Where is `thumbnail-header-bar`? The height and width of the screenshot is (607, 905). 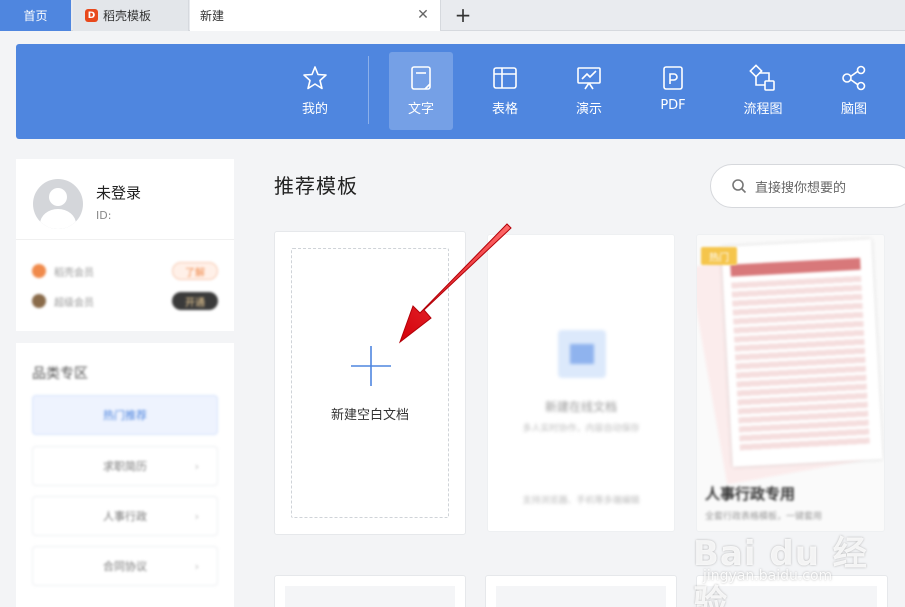 thumbnail-header-bar is located at coordinates (795, 267).